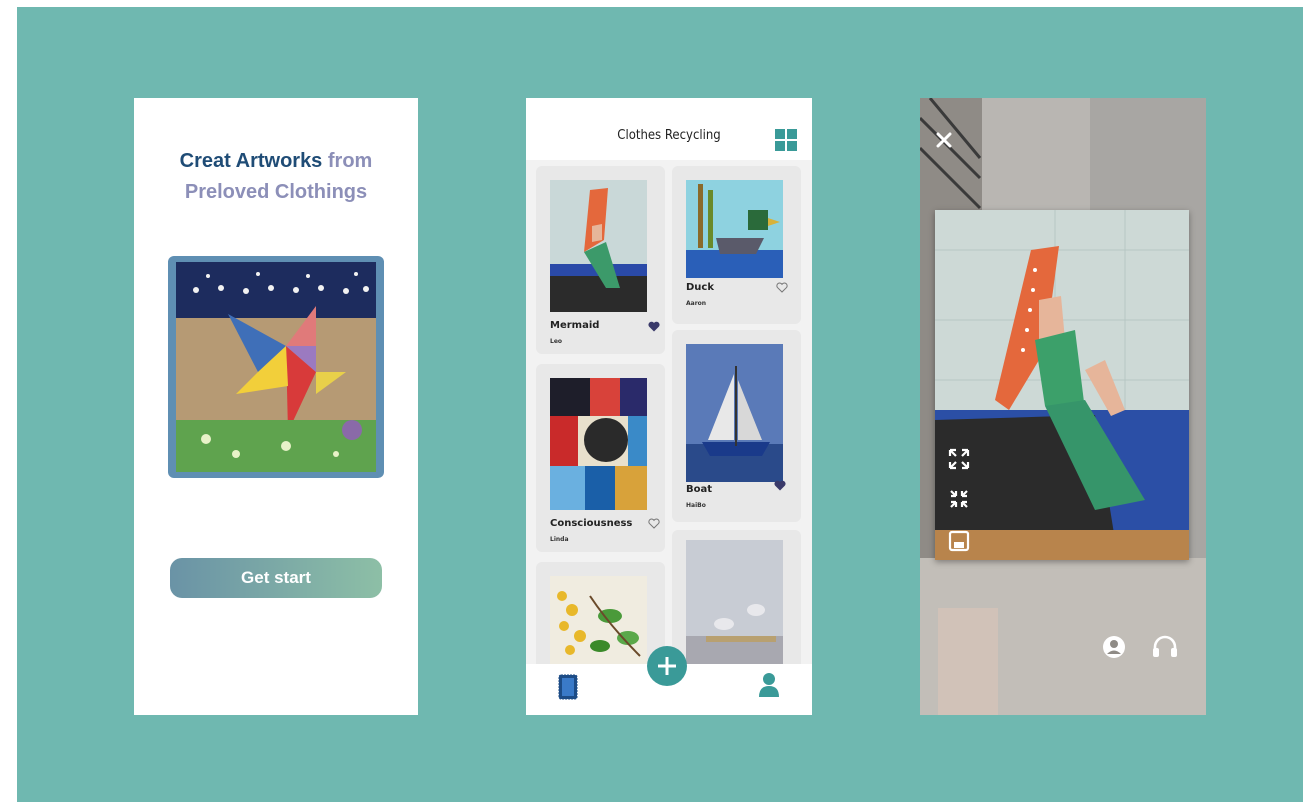 Image resolution: width=1303 pixels, height=802 pixels. What do you see at coordinates (276, 578) in the screenshot?
I see `get-start-button: Get start` at bounding box center [276, 578].